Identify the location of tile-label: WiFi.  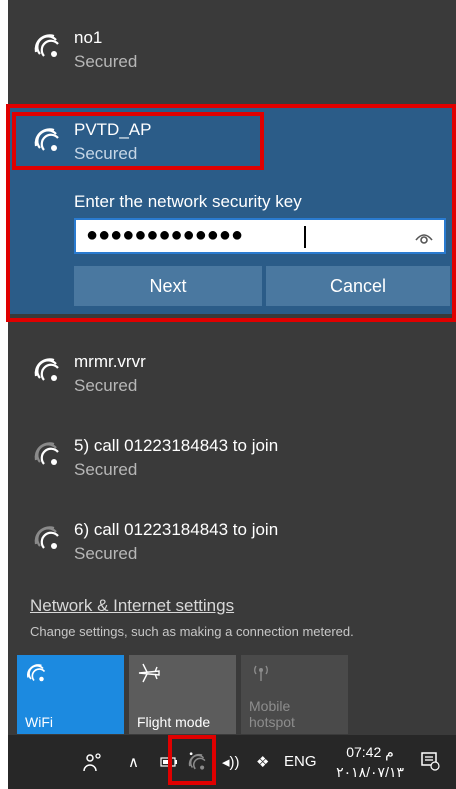
(39, 722).